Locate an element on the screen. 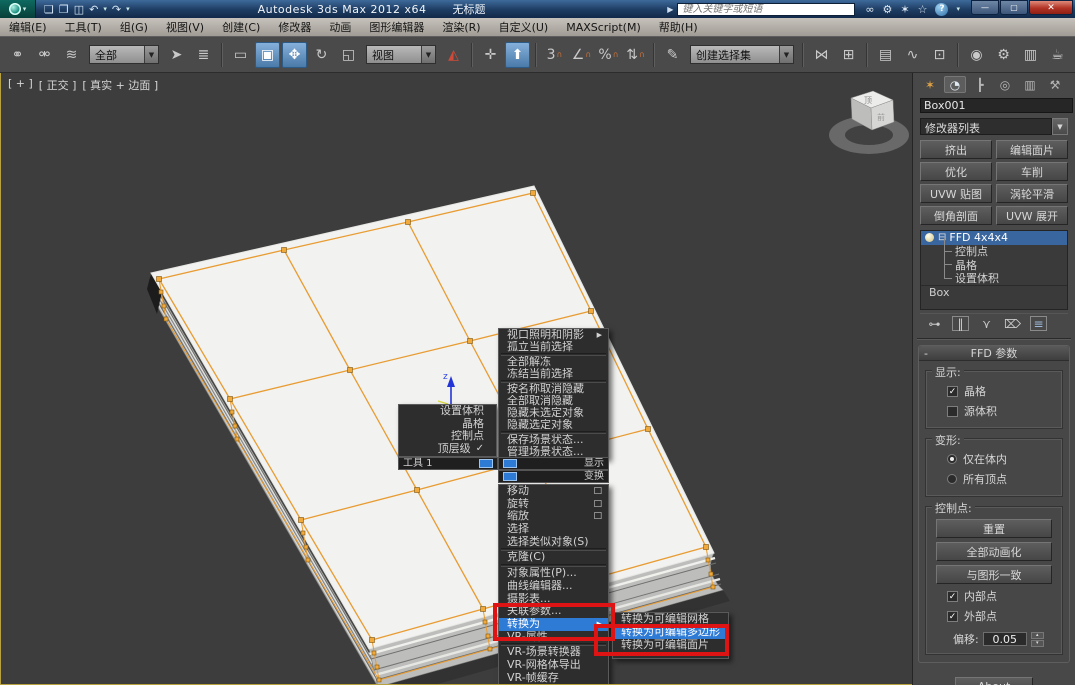  menu-item-unfreeze-all: 全部解冻 is located at coordinates (553, 362).